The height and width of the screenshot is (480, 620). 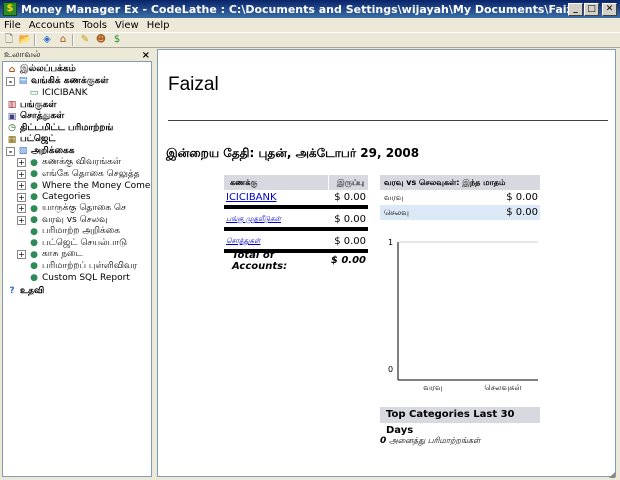 I want to click on nav-item-label: காசு நடை, so click(x=62, y=254).